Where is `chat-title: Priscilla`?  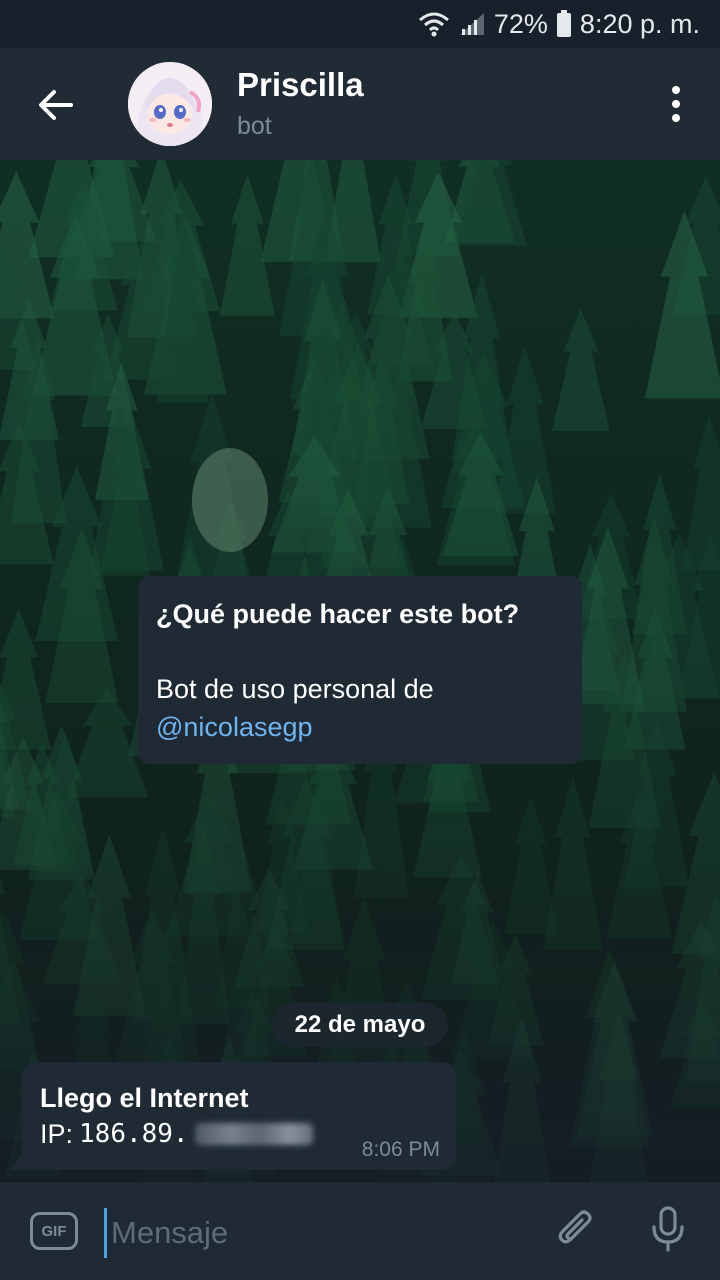 chat-title: Priscilla is located at coordinates (300, 85).